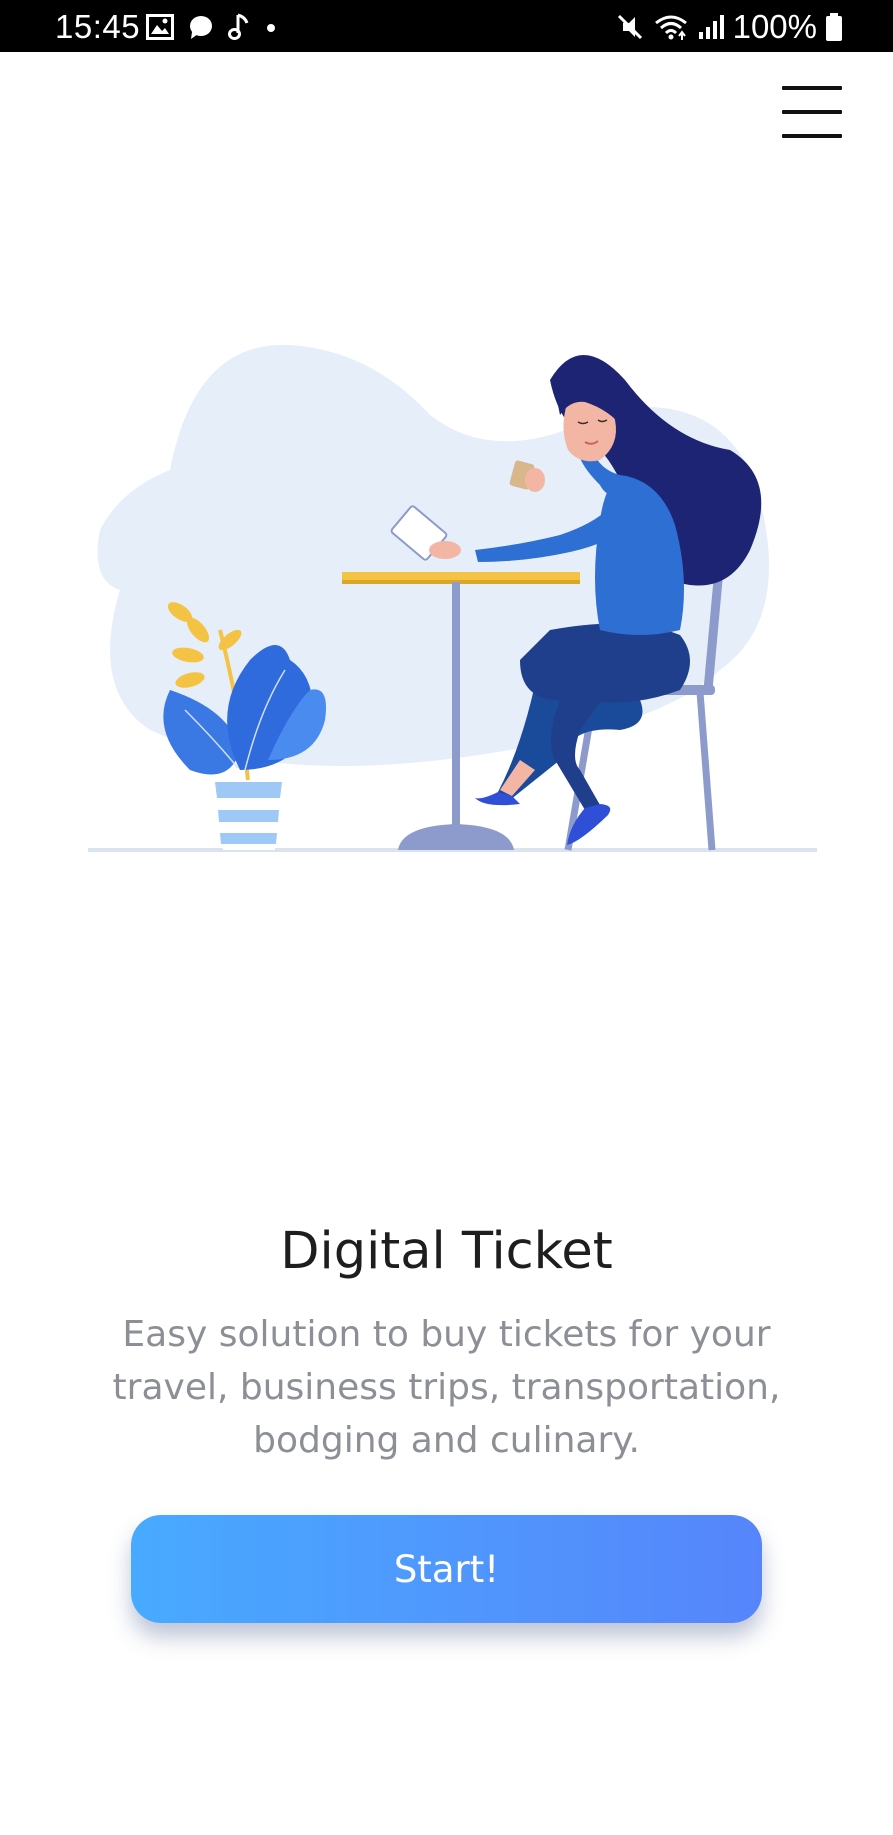 The image size is (893, 1835). I want to click on mute-icon, so click(629, 27).